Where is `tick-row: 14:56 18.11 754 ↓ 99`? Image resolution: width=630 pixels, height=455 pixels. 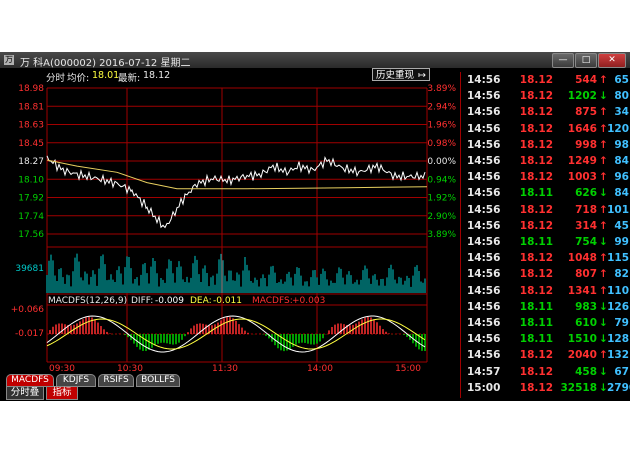 tick-row: 14:56 18.11 754 ↓ 99 is located at coordinates (545, 242).